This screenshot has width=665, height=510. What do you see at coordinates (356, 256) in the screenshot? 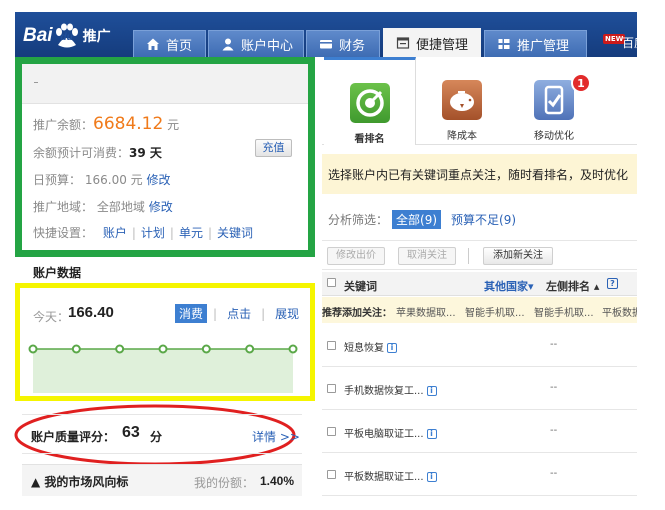
I see `modify-bid-button: 修改出价` at bounding box center [356, 256].